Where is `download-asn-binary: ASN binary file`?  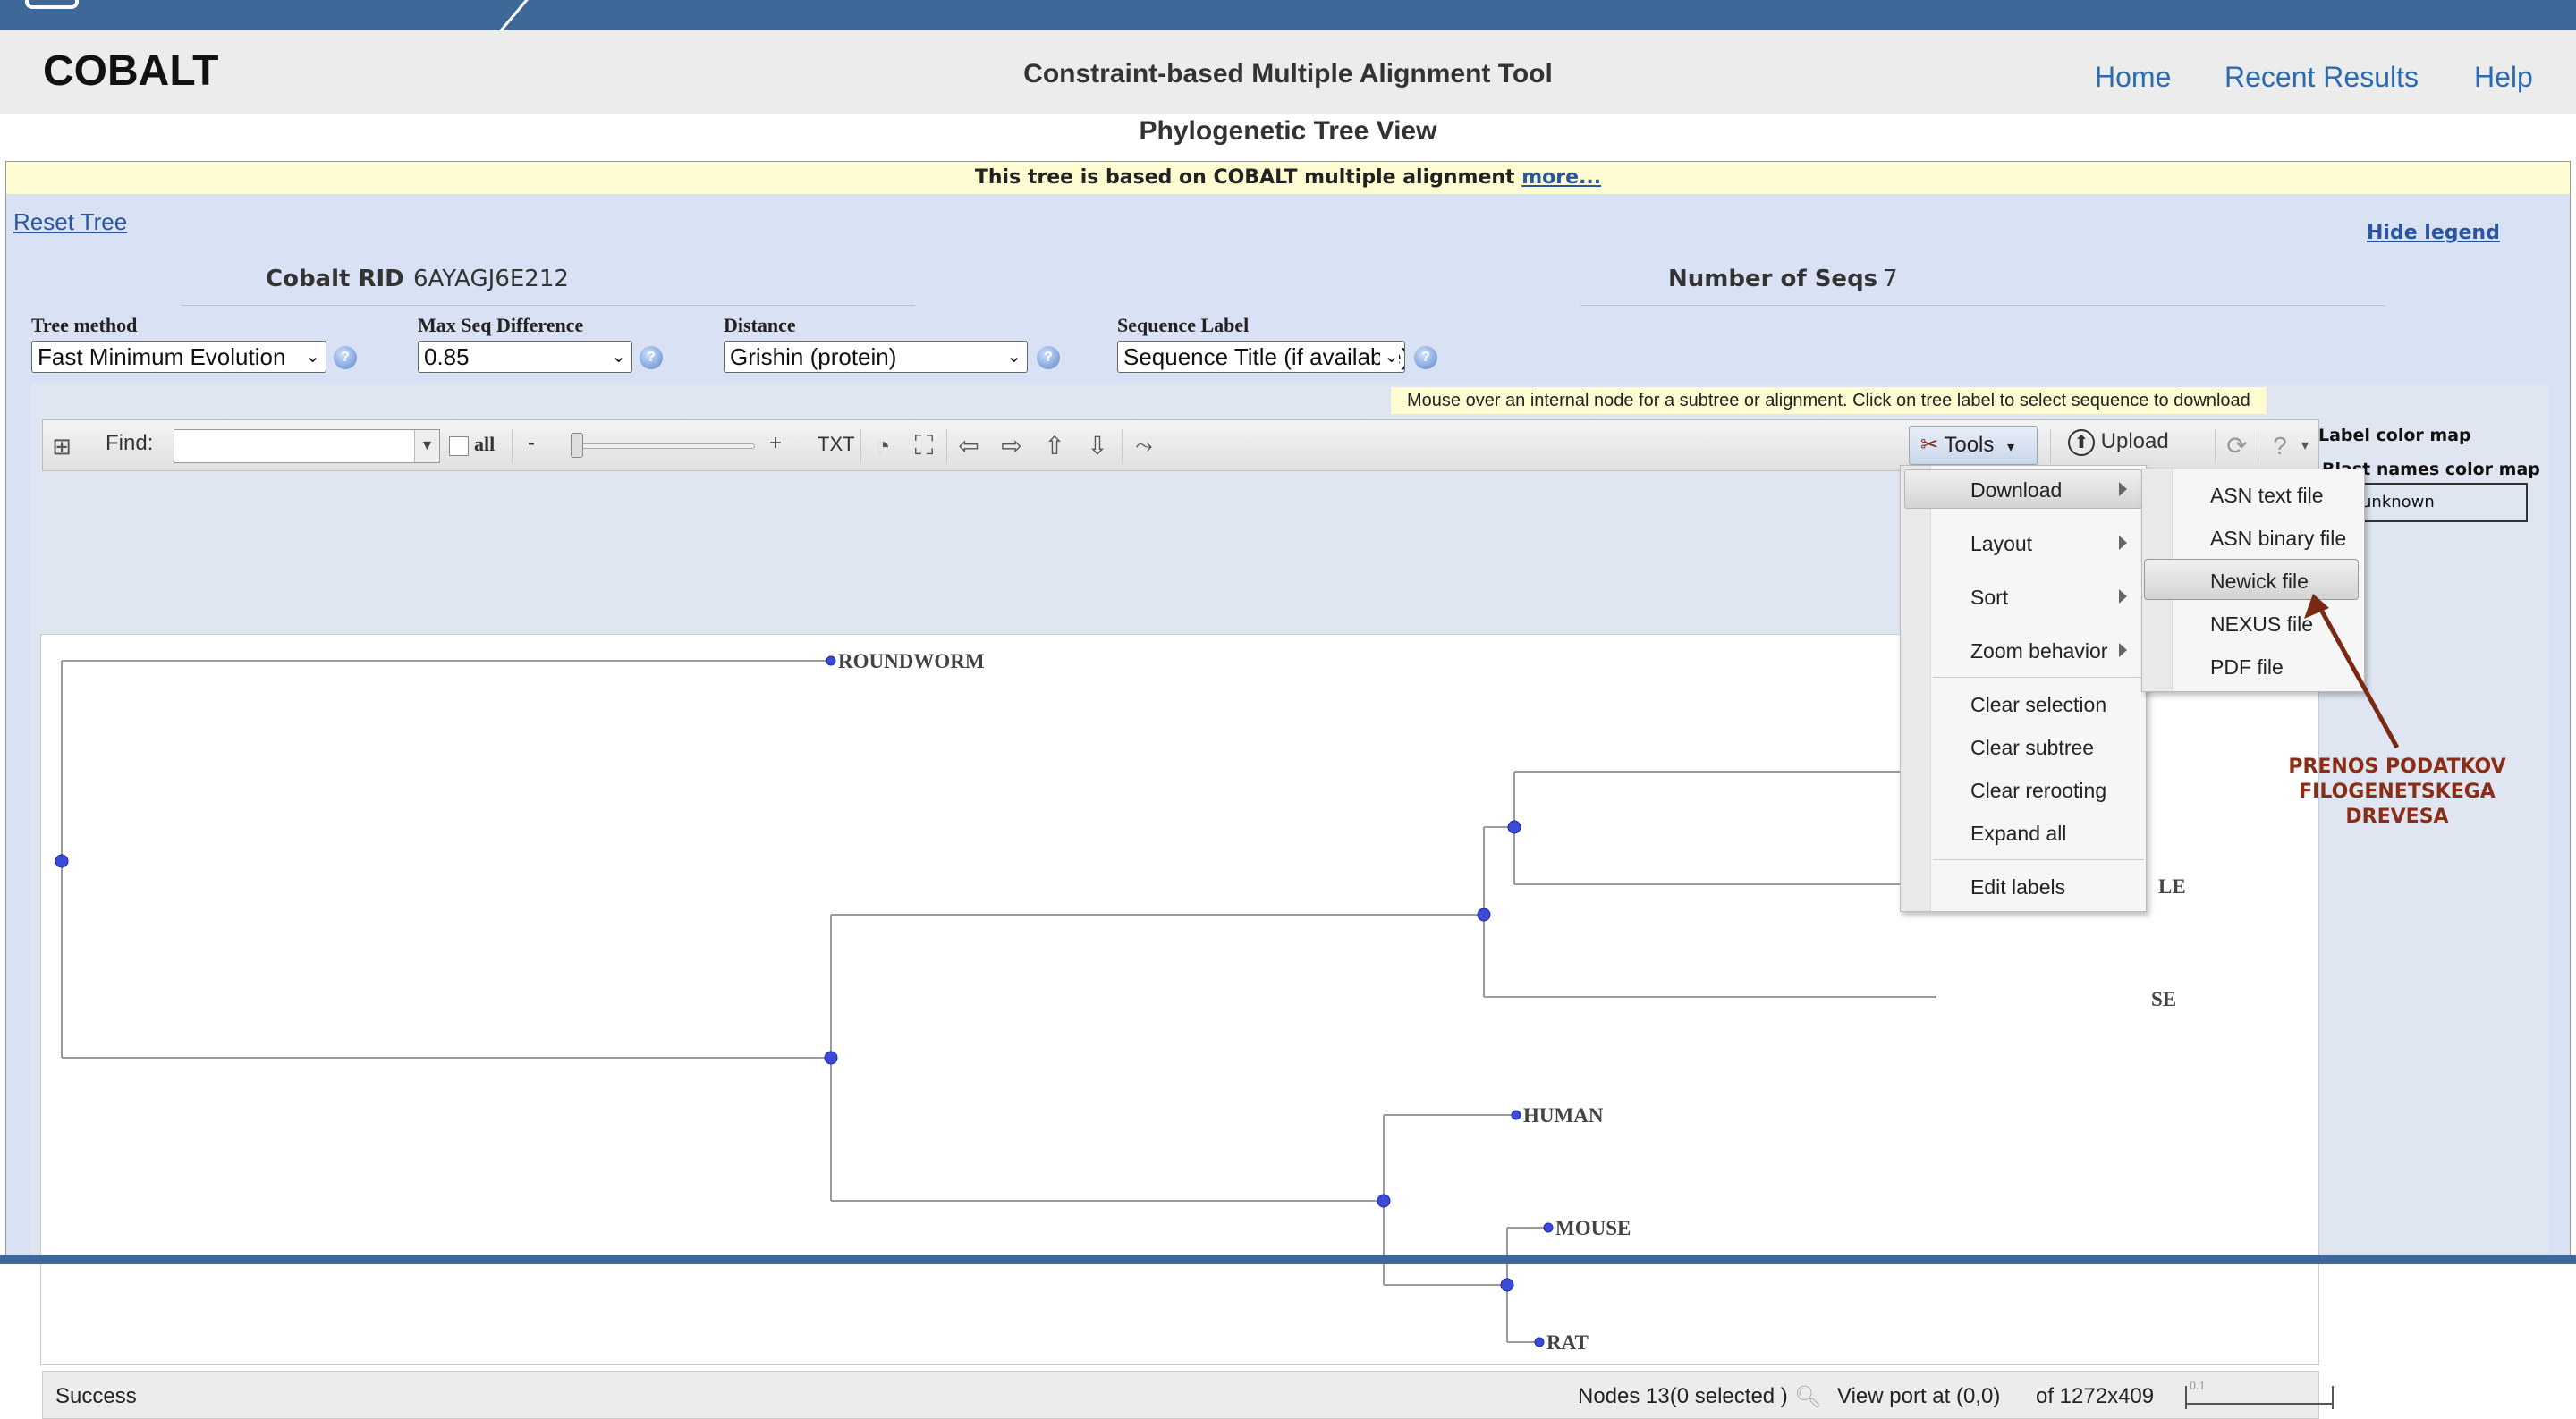 download-asn-binary: ASN binary file is located at coordinates (2278, 539).